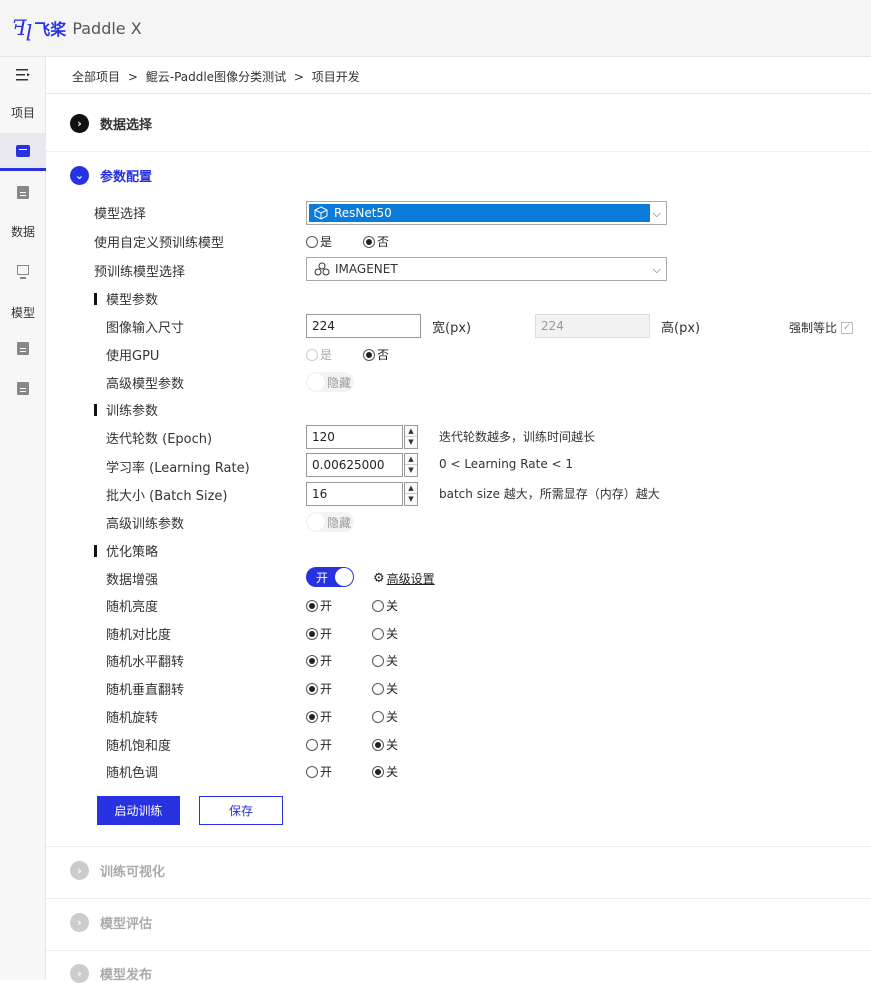  I want to click on batch-input: 16, so click(354, 494).